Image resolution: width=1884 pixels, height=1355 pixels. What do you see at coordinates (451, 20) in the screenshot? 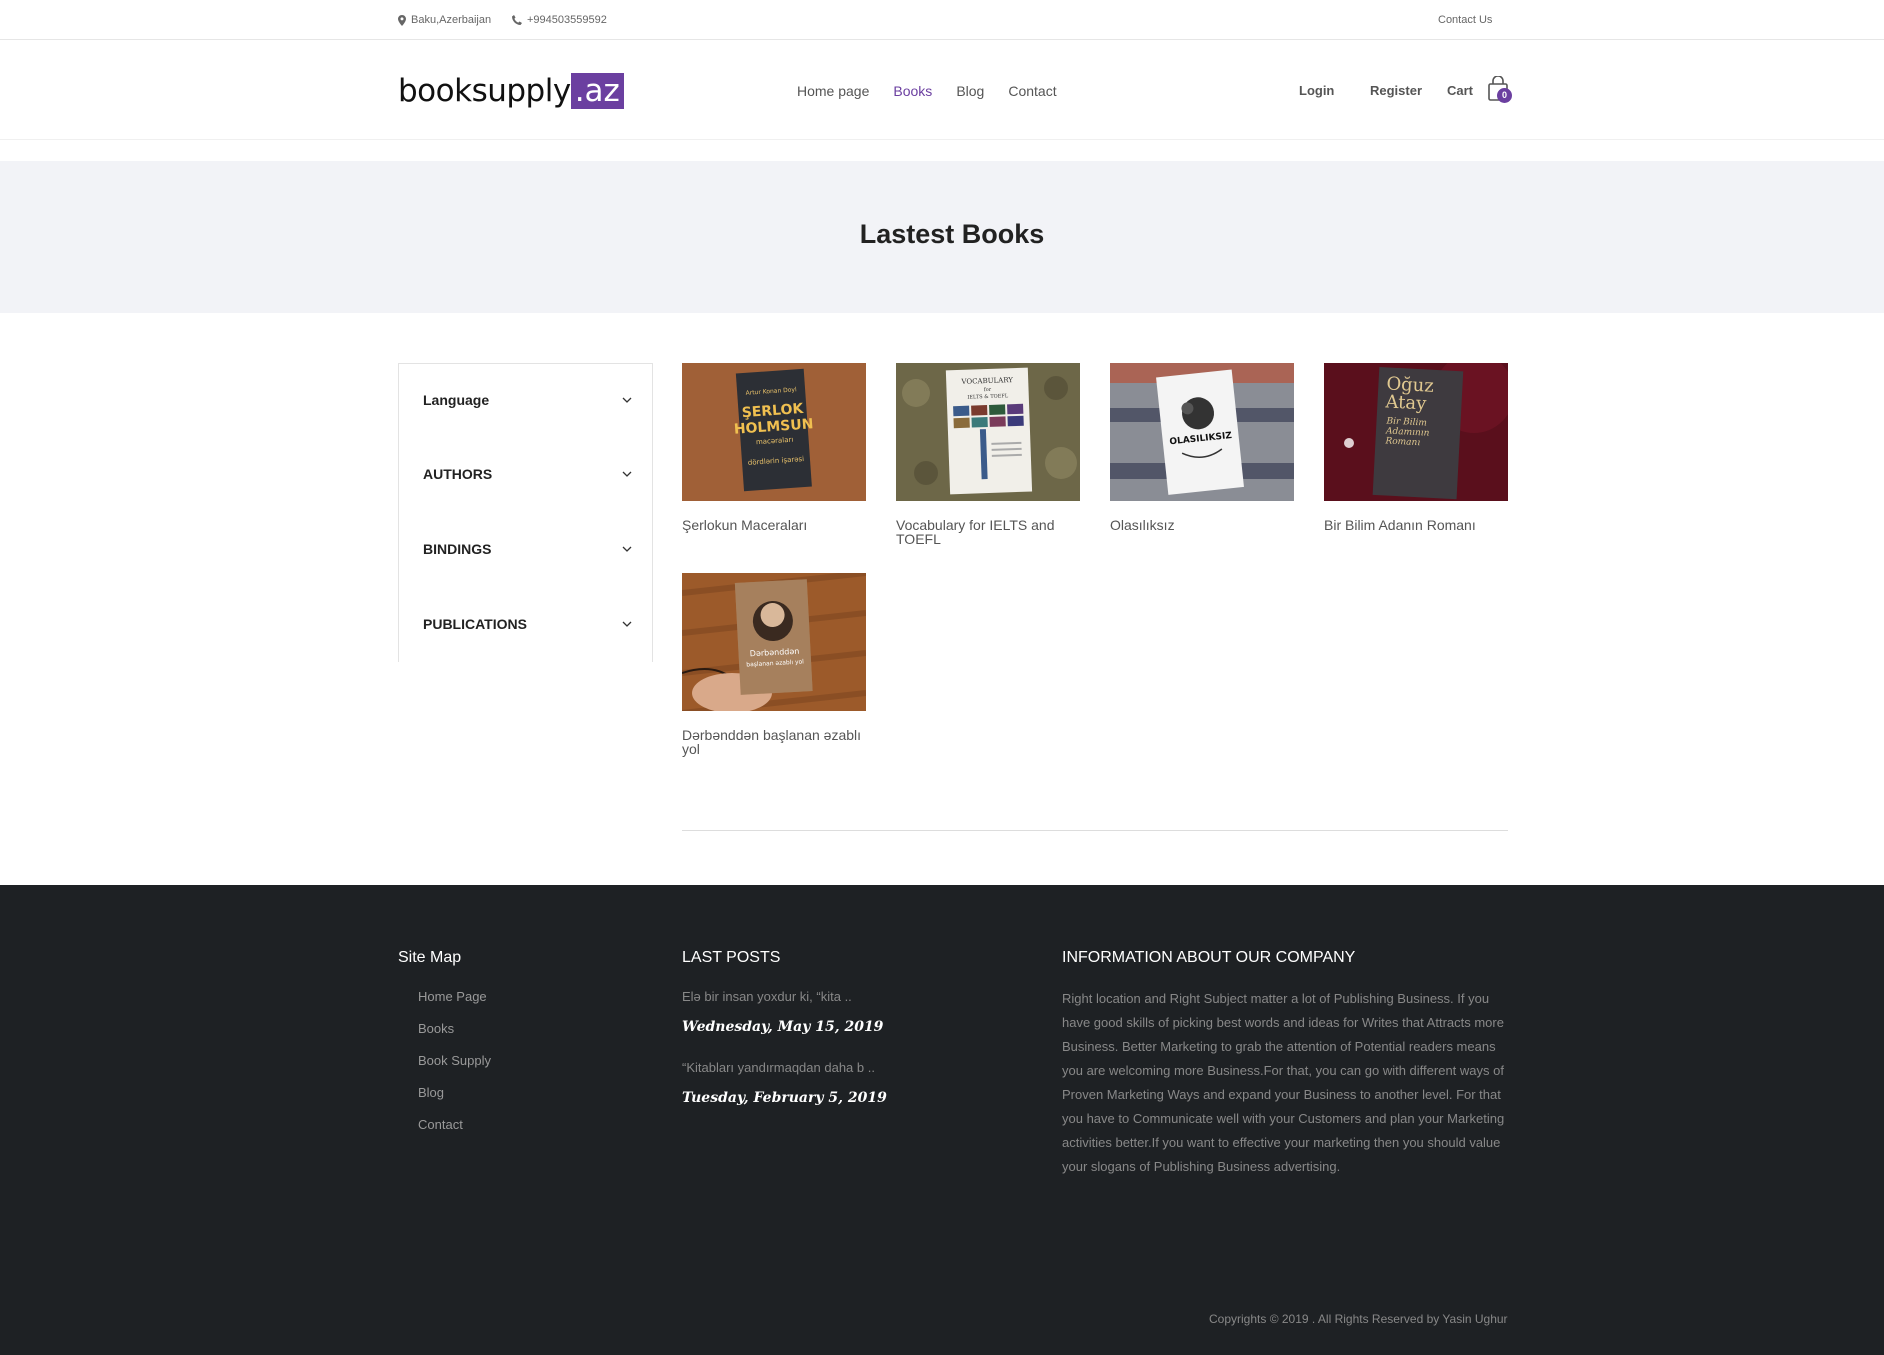
I see `location-text: Baku,Azerbaijan` at bounding box center [451, 20].